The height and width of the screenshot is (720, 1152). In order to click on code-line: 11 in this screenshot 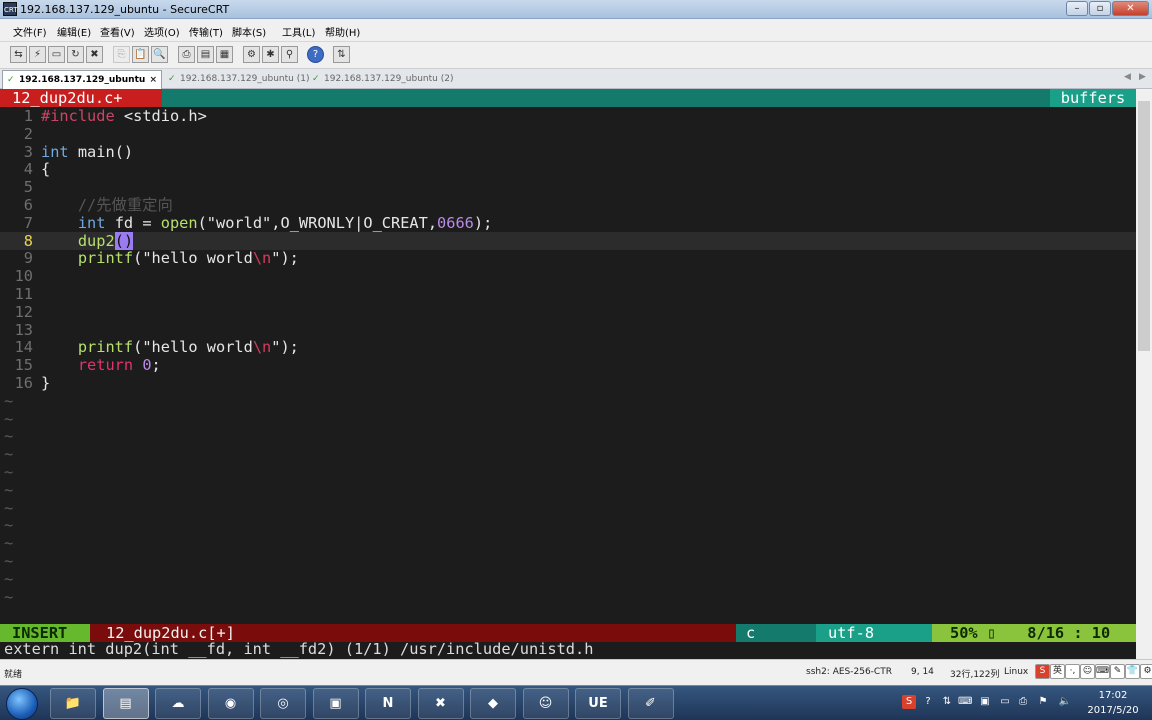, I will do `click(568, 294)`.